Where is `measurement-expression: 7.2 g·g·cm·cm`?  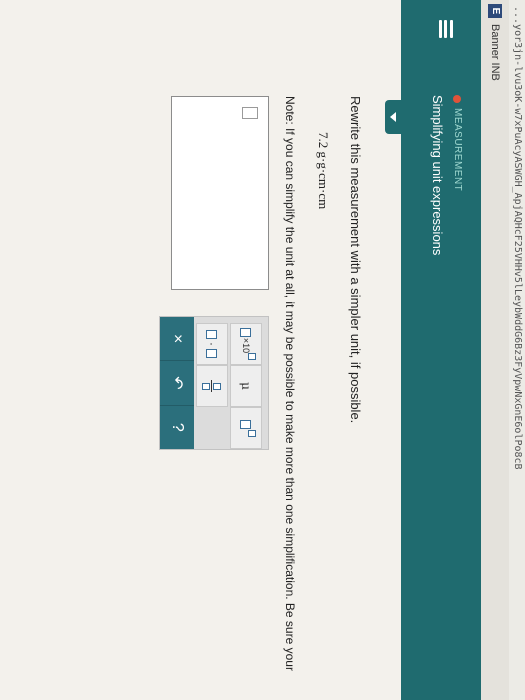
measurement-expression: 7.2 g·g·cm·cm is located at coordinates (323, 171).